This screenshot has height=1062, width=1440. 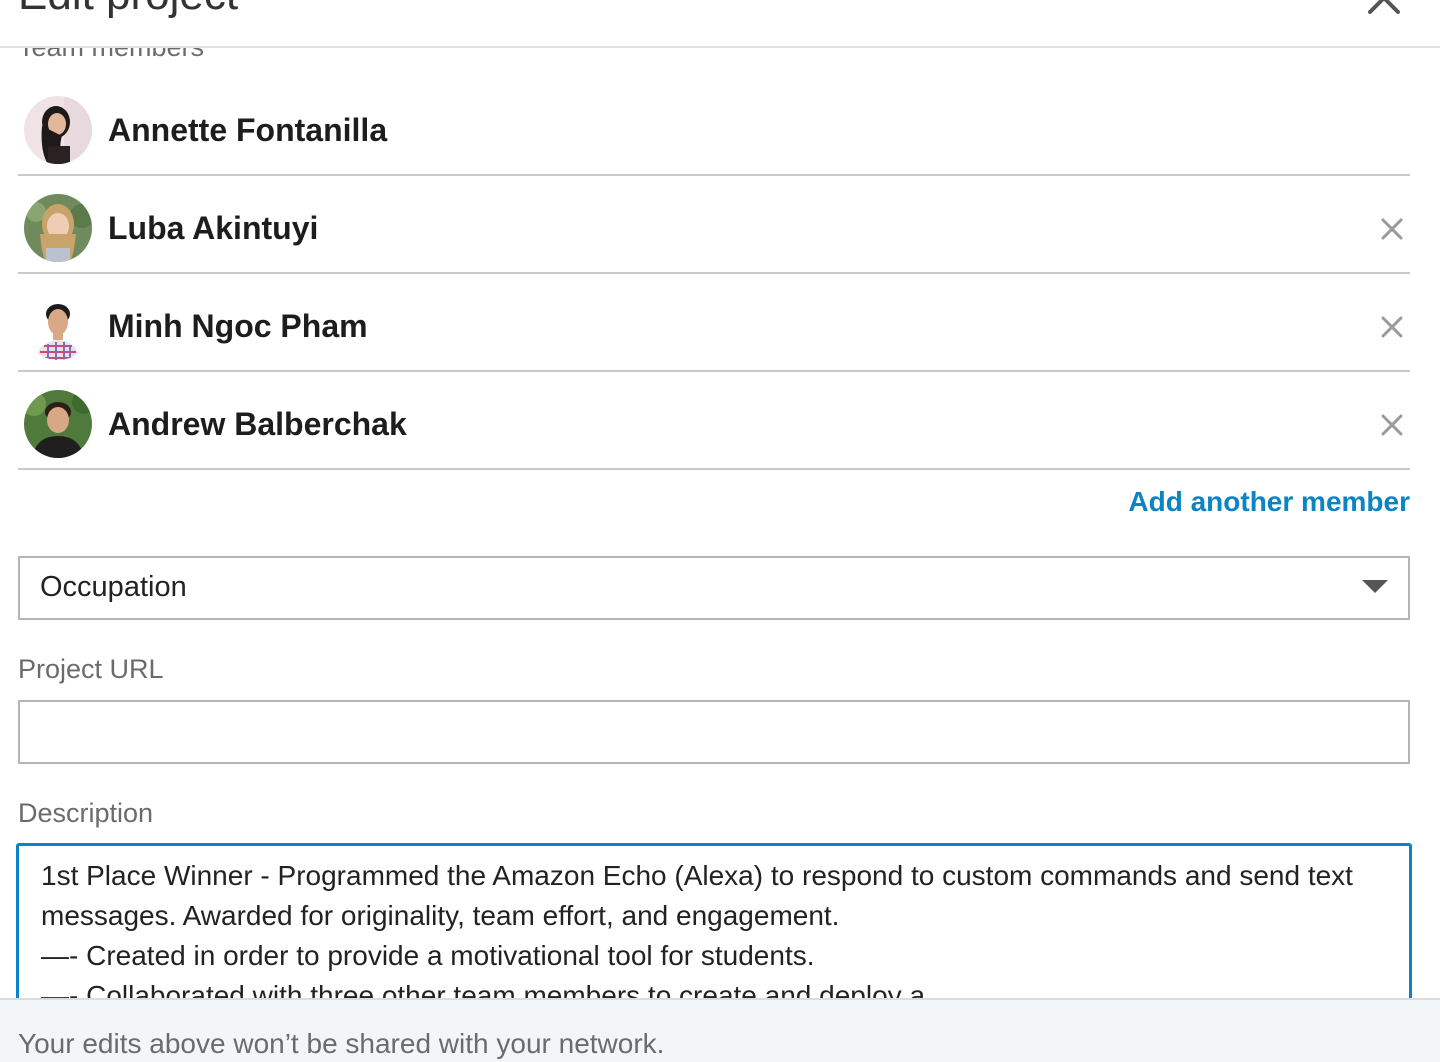 I want to click on caret-down-icon, so click(x=1375, y=589).